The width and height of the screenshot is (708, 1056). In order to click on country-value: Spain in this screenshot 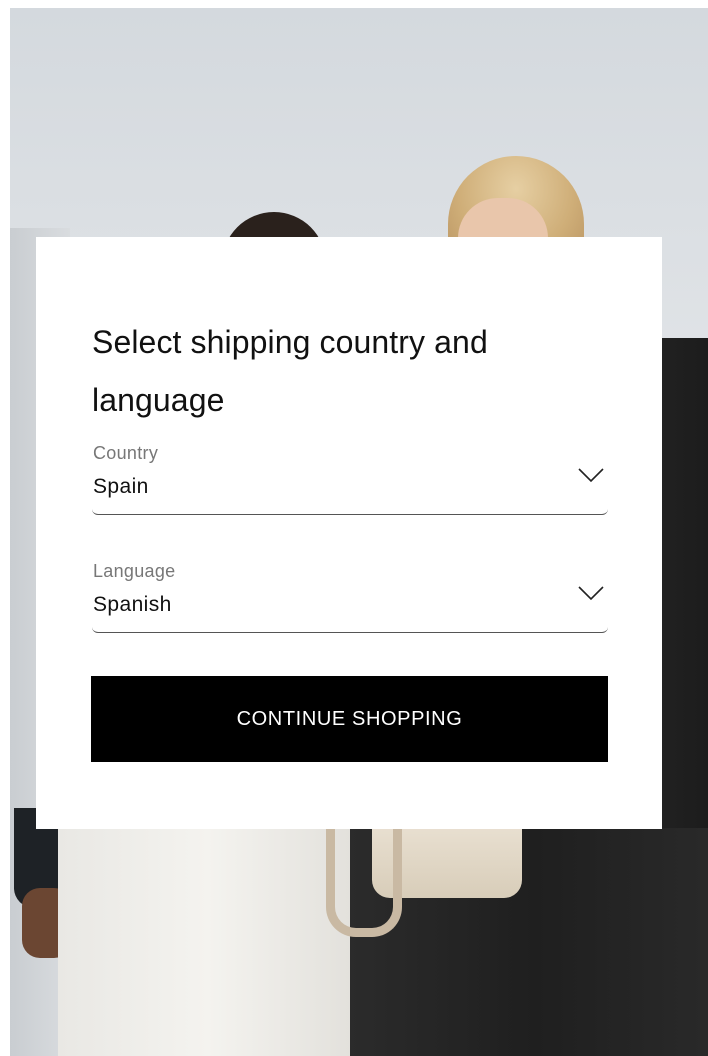, I will do `click(121, 486)`.